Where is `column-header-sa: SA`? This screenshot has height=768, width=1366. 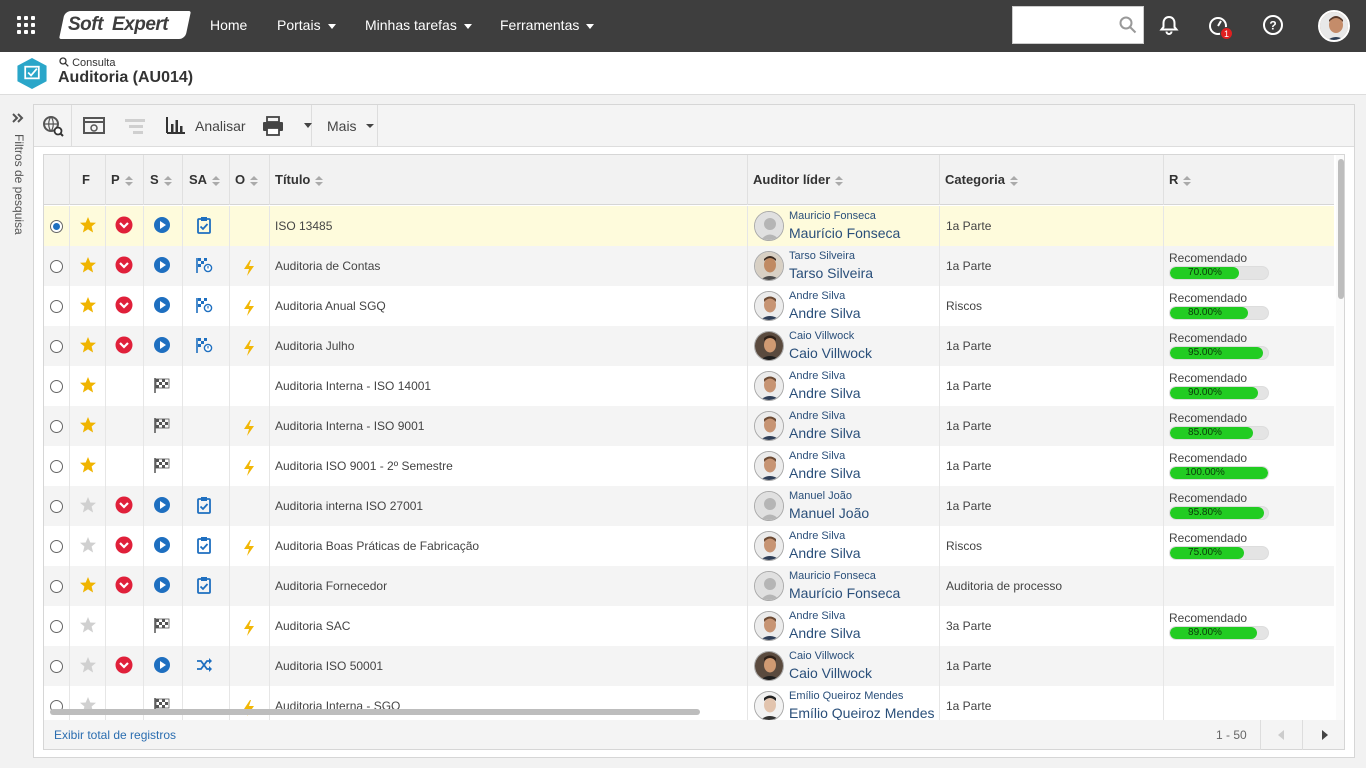 column-header-sa: SA is located at coordinates (206, 180).